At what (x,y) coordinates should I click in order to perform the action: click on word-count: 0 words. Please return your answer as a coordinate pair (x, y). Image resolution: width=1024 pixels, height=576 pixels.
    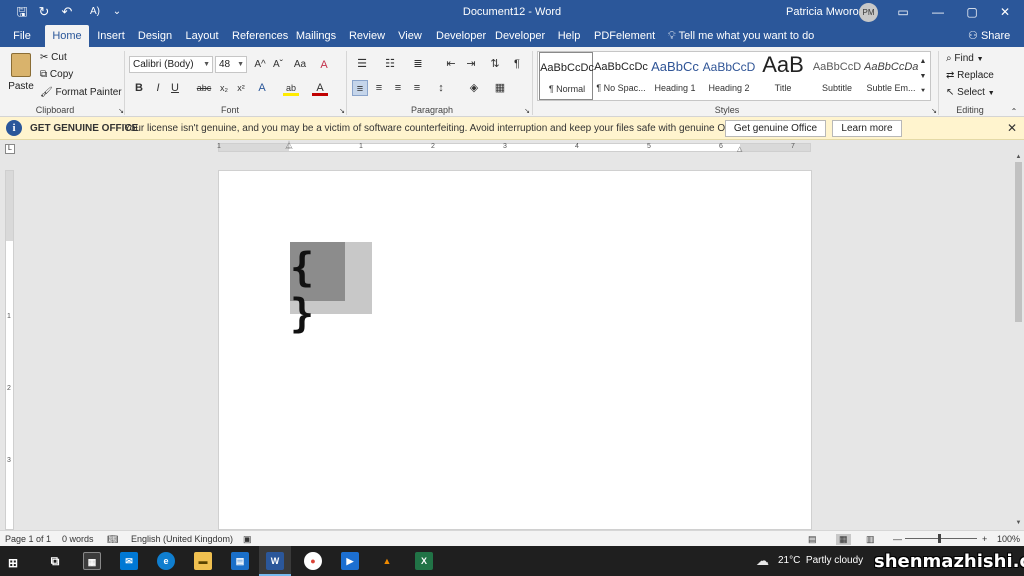
    Looking at the image, I should click on (78, 539).